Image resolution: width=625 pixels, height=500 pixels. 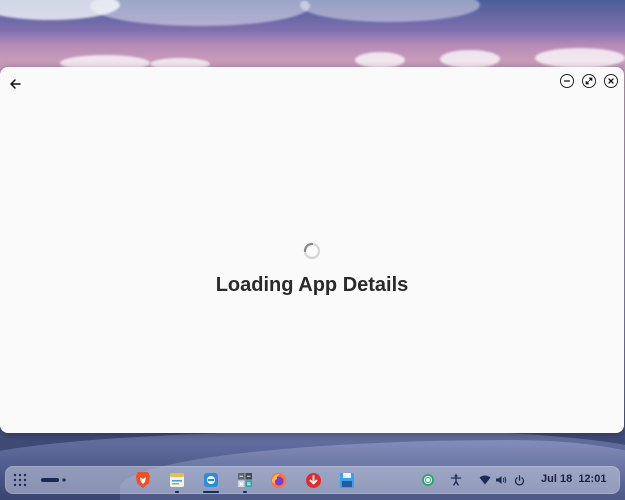 I want to click on volume-icon, so click(x=501, y=480).